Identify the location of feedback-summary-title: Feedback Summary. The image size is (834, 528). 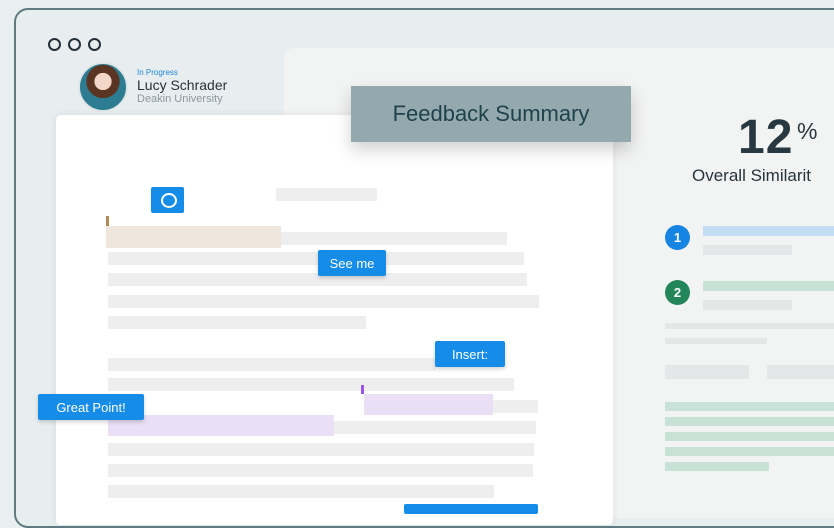
(491, 114).